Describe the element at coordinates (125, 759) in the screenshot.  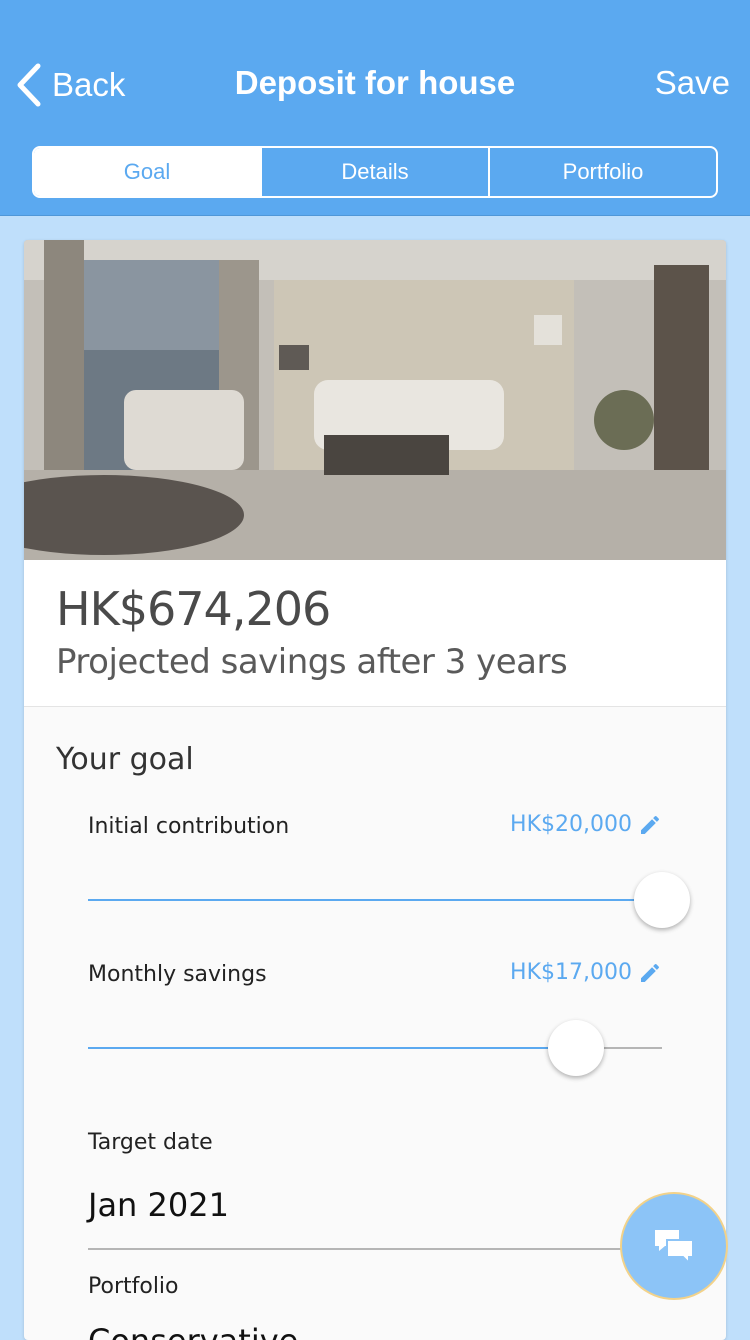
I see `section-title: Your goal` at that location.